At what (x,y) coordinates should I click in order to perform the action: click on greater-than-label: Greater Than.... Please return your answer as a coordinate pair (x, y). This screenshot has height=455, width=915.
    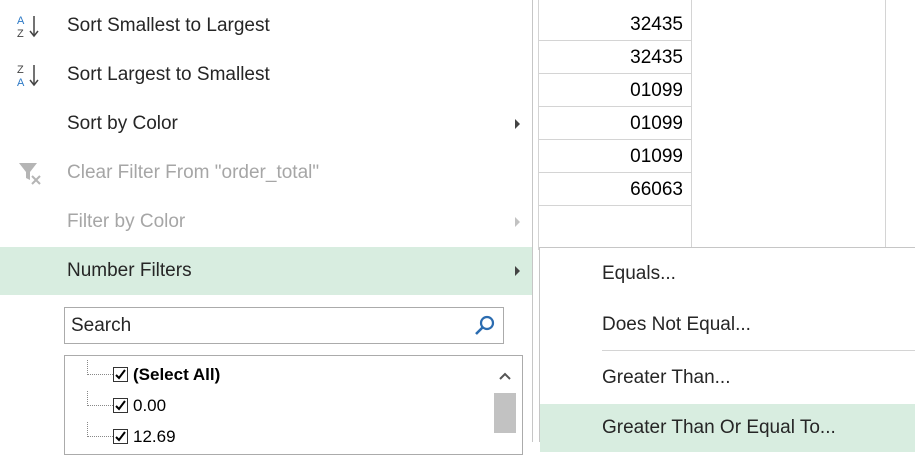
    Looking at the image, I should click on (666, 377).